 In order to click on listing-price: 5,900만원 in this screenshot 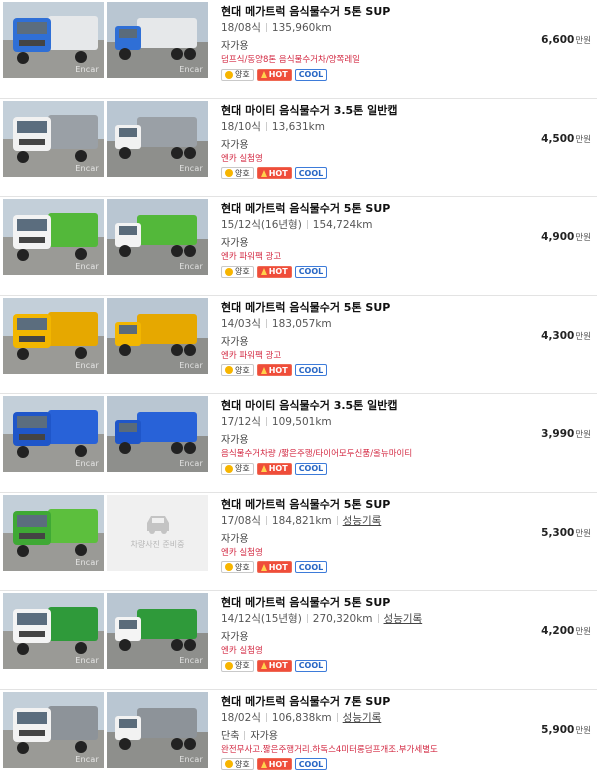, I will do `click(566, 730)`.